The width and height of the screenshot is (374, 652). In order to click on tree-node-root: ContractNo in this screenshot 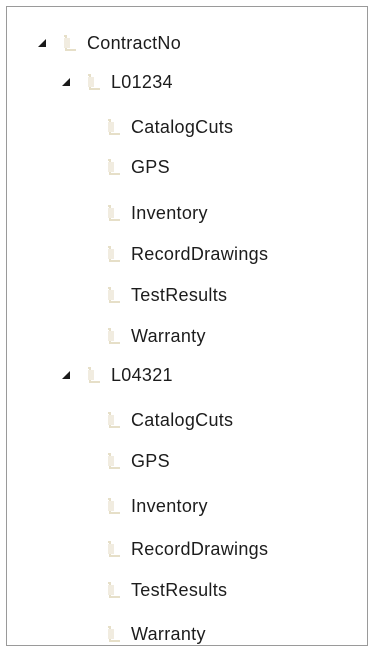, I will do `click(108, 43)`.